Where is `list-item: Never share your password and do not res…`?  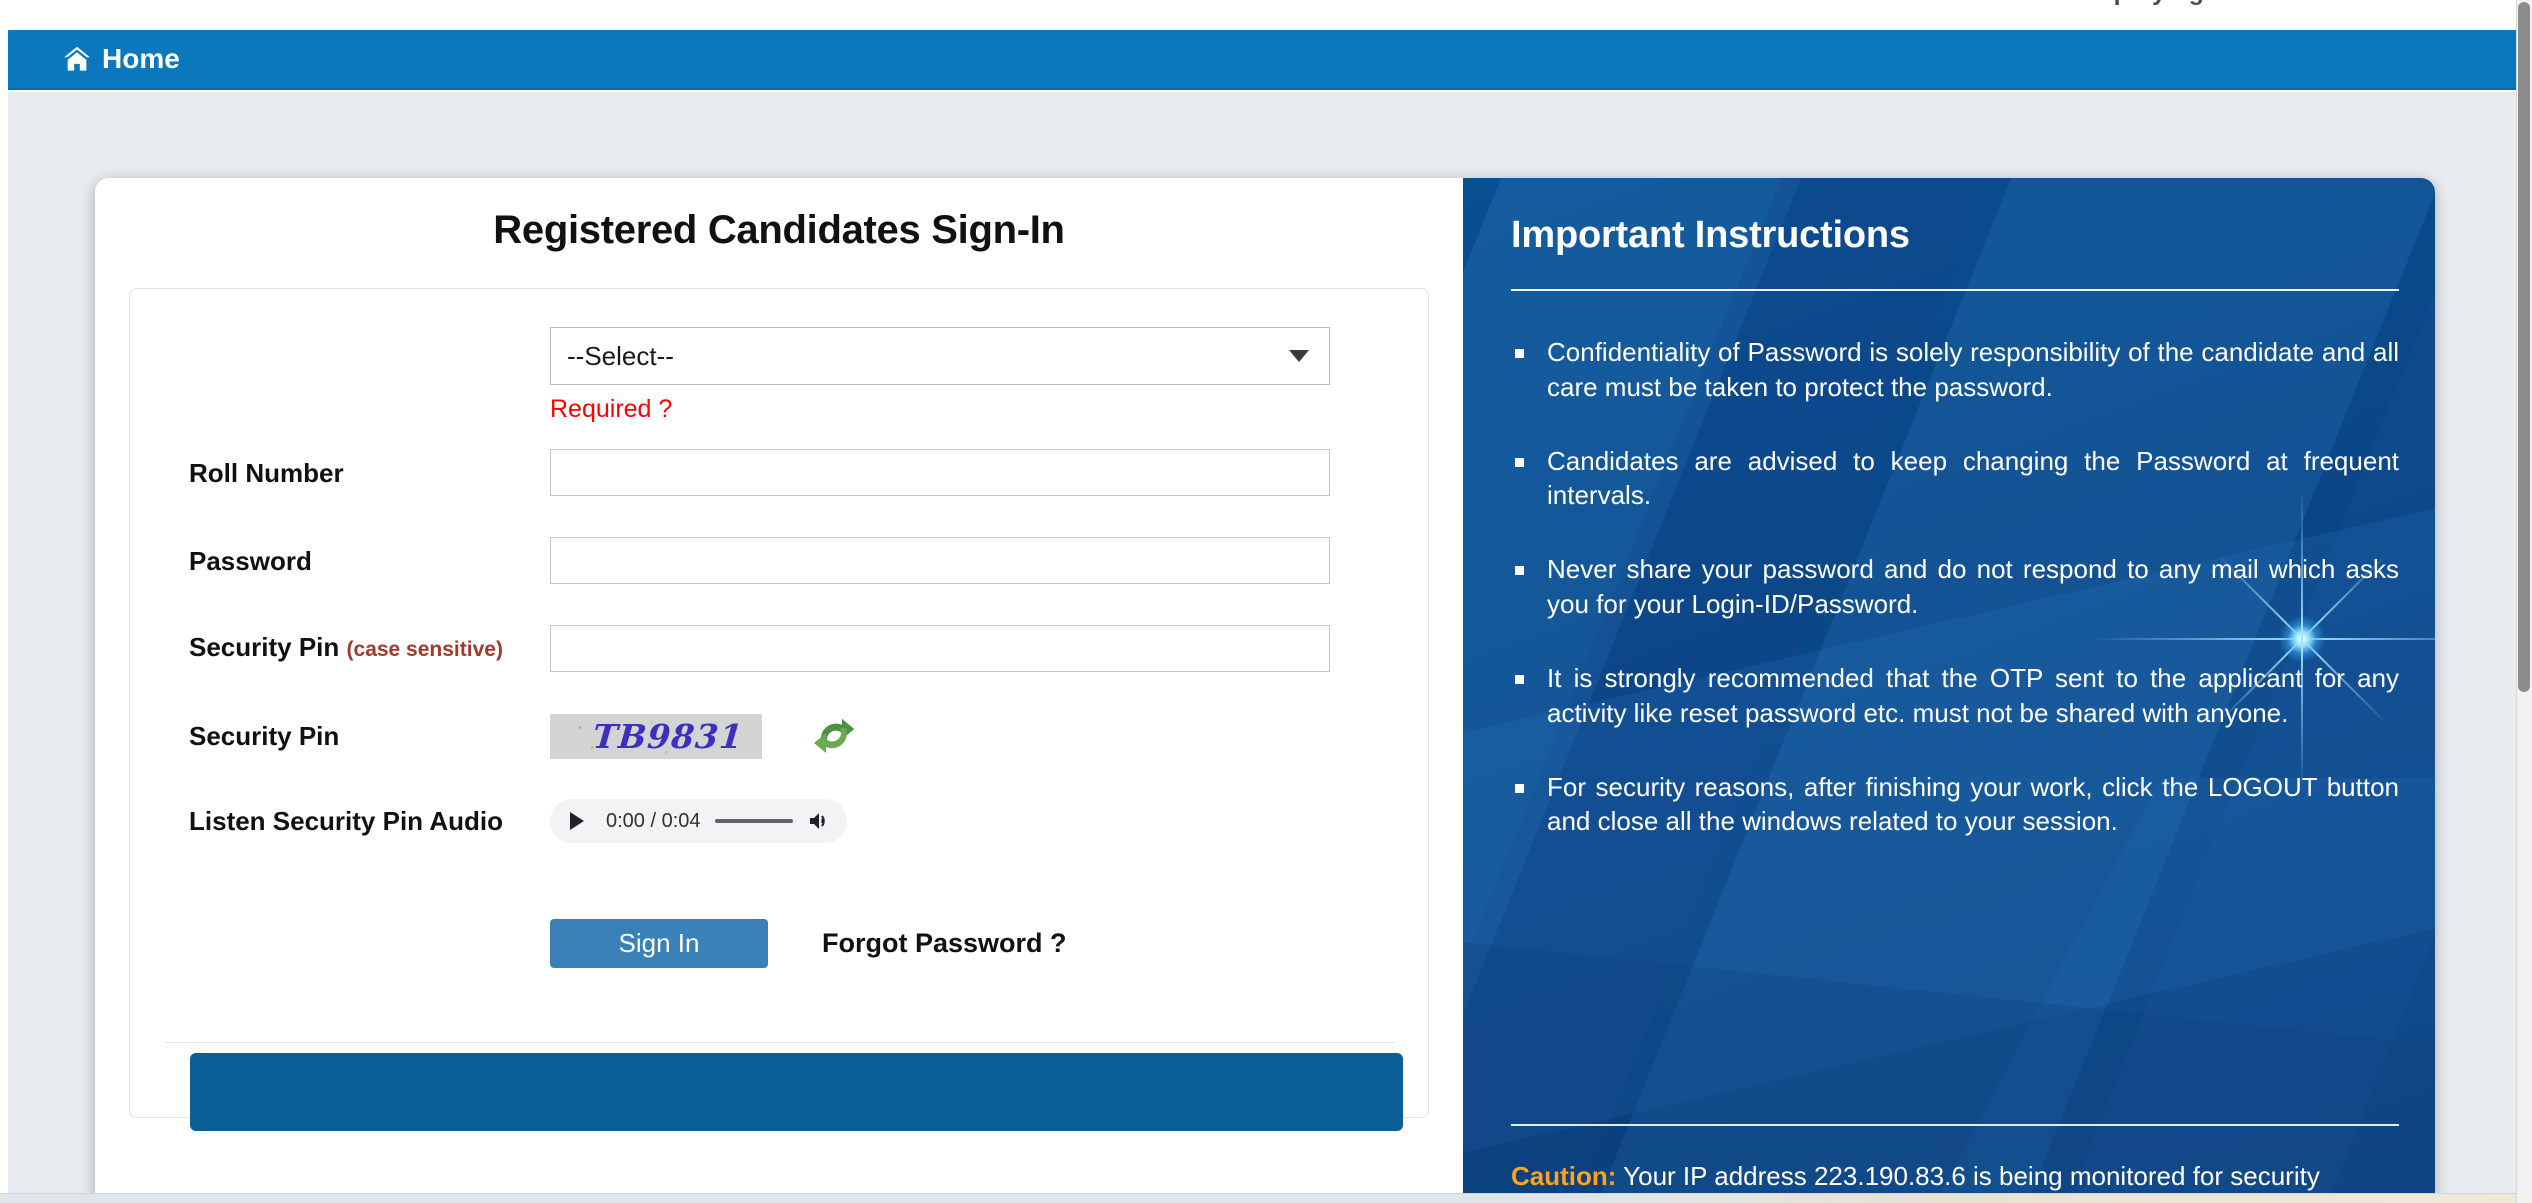 list-item: Never share your password and do not res… is located at coordinates (1955, 587).